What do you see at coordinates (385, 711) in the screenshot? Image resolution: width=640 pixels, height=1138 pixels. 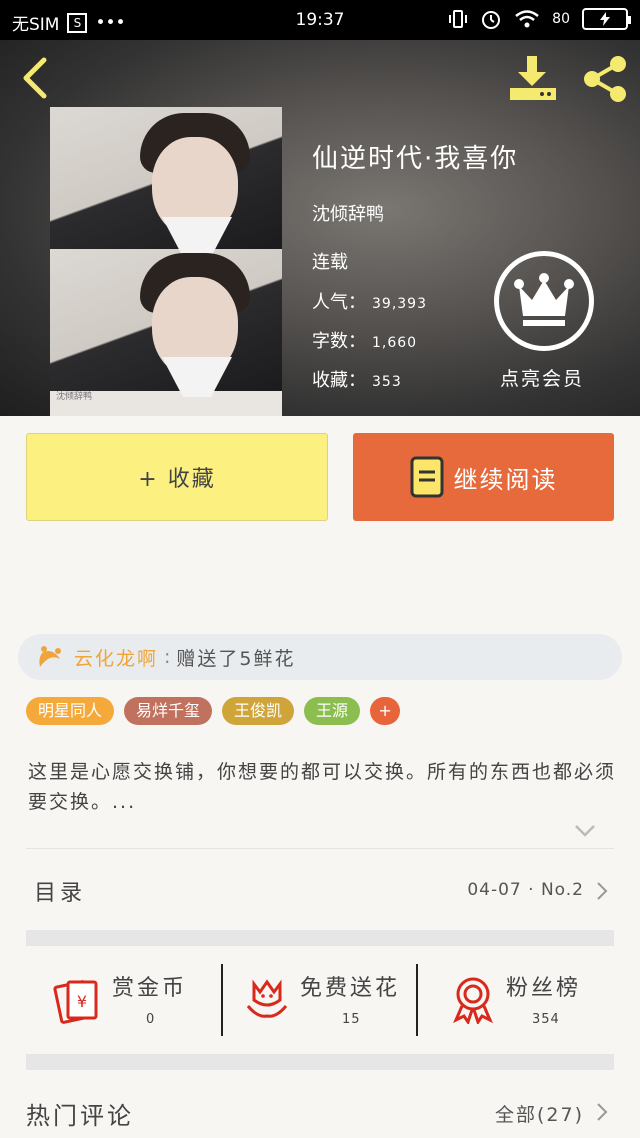 I see `add-tag-button: +` at bounding box center [385, 711].